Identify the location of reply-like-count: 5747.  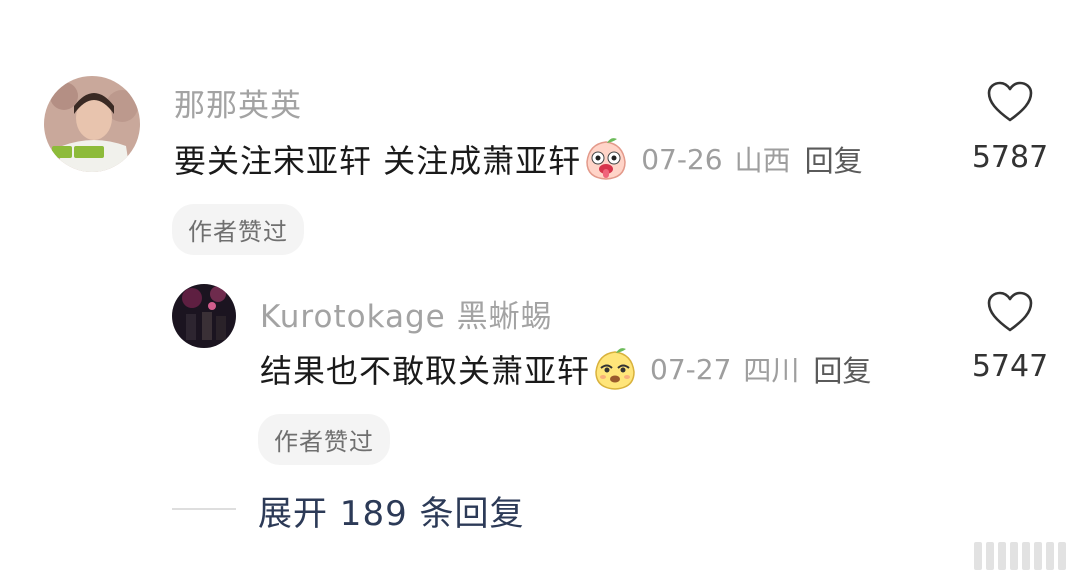
(1010, 366).